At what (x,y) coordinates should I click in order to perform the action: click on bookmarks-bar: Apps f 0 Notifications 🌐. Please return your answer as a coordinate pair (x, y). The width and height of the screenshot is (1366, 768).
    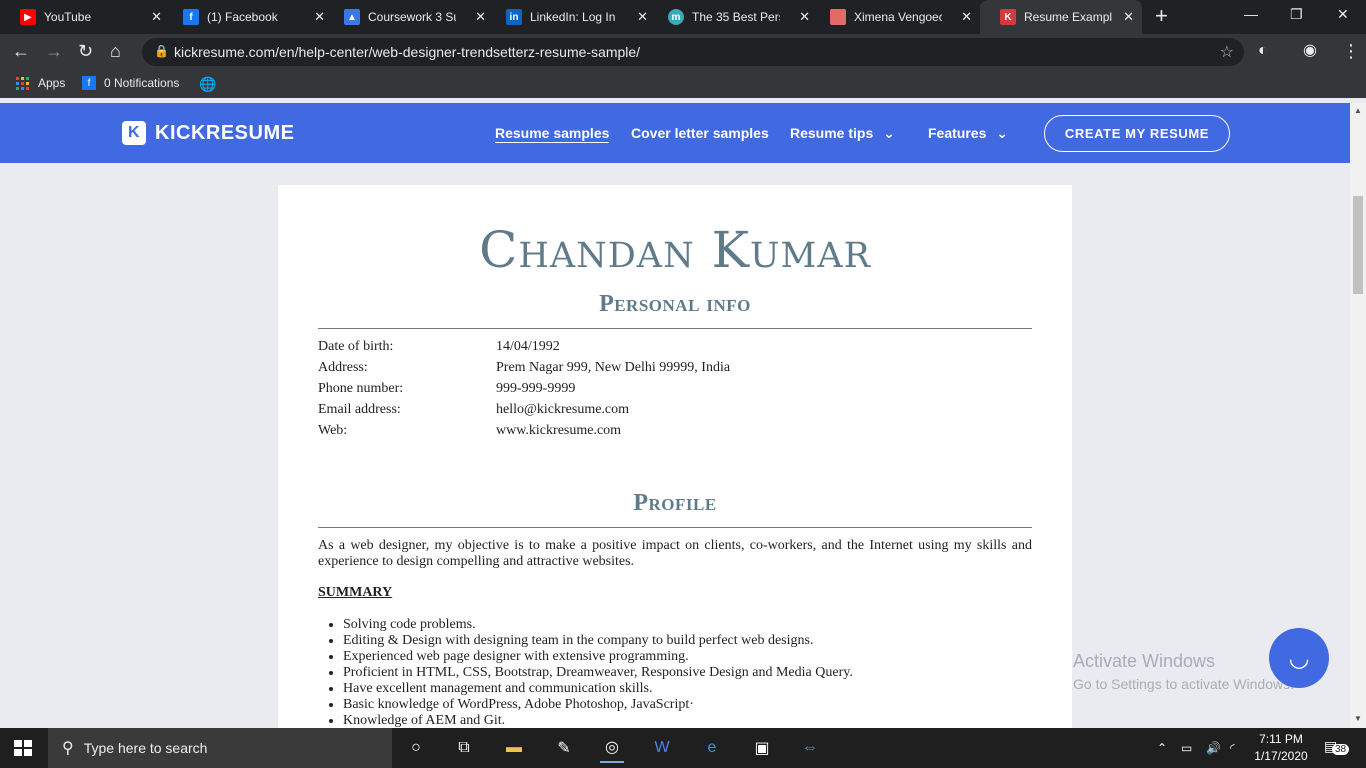
    Looking at the image, I should click on (683, 84).